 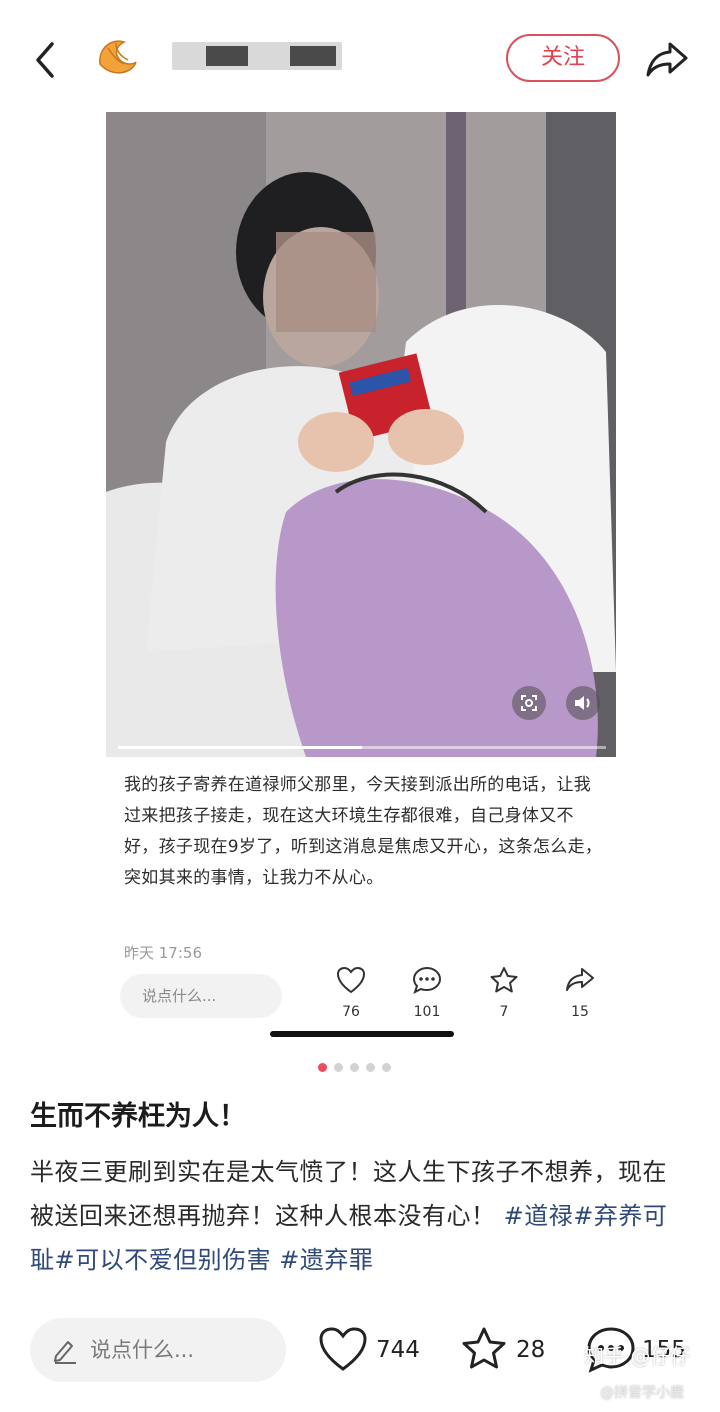 I want to click on back-icon, so click(x=45, y=60).